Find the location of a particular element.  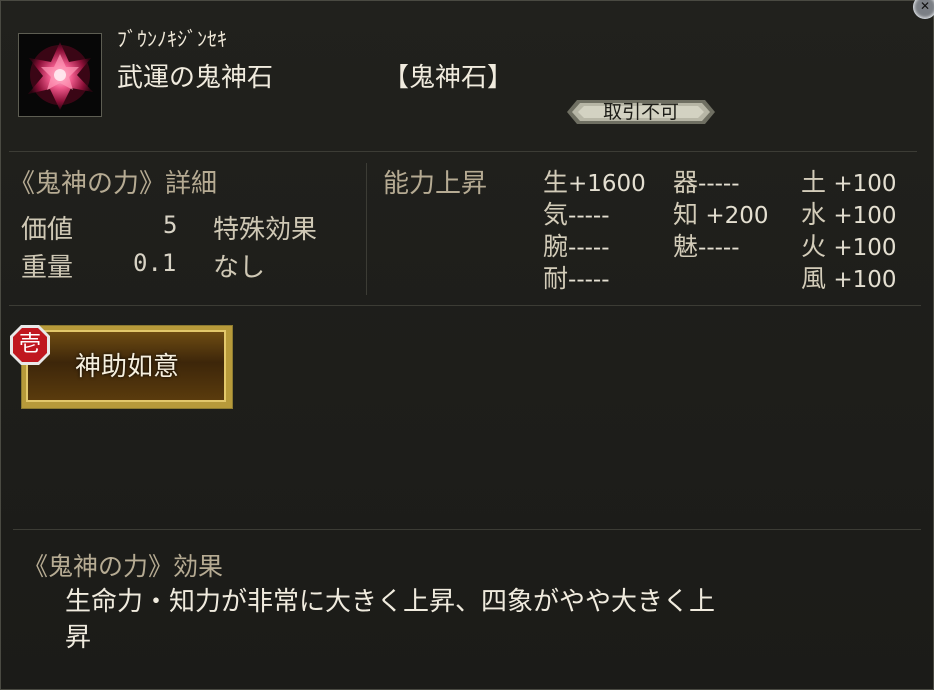

stat-wind: 風 +100 is located at coordinates (849, 278).